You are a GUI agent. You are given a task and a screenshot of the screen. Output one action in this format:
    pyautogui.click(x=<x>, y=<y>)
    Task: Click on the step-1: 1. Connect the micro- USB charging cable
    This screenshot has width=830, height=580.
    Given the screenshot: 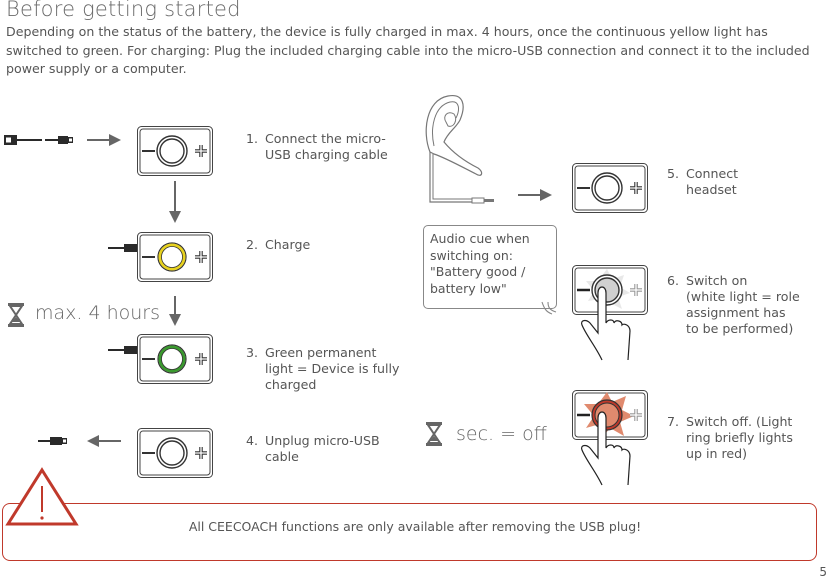 What is the action you would take?
    pyautogui.click(x=331, y=147)
    